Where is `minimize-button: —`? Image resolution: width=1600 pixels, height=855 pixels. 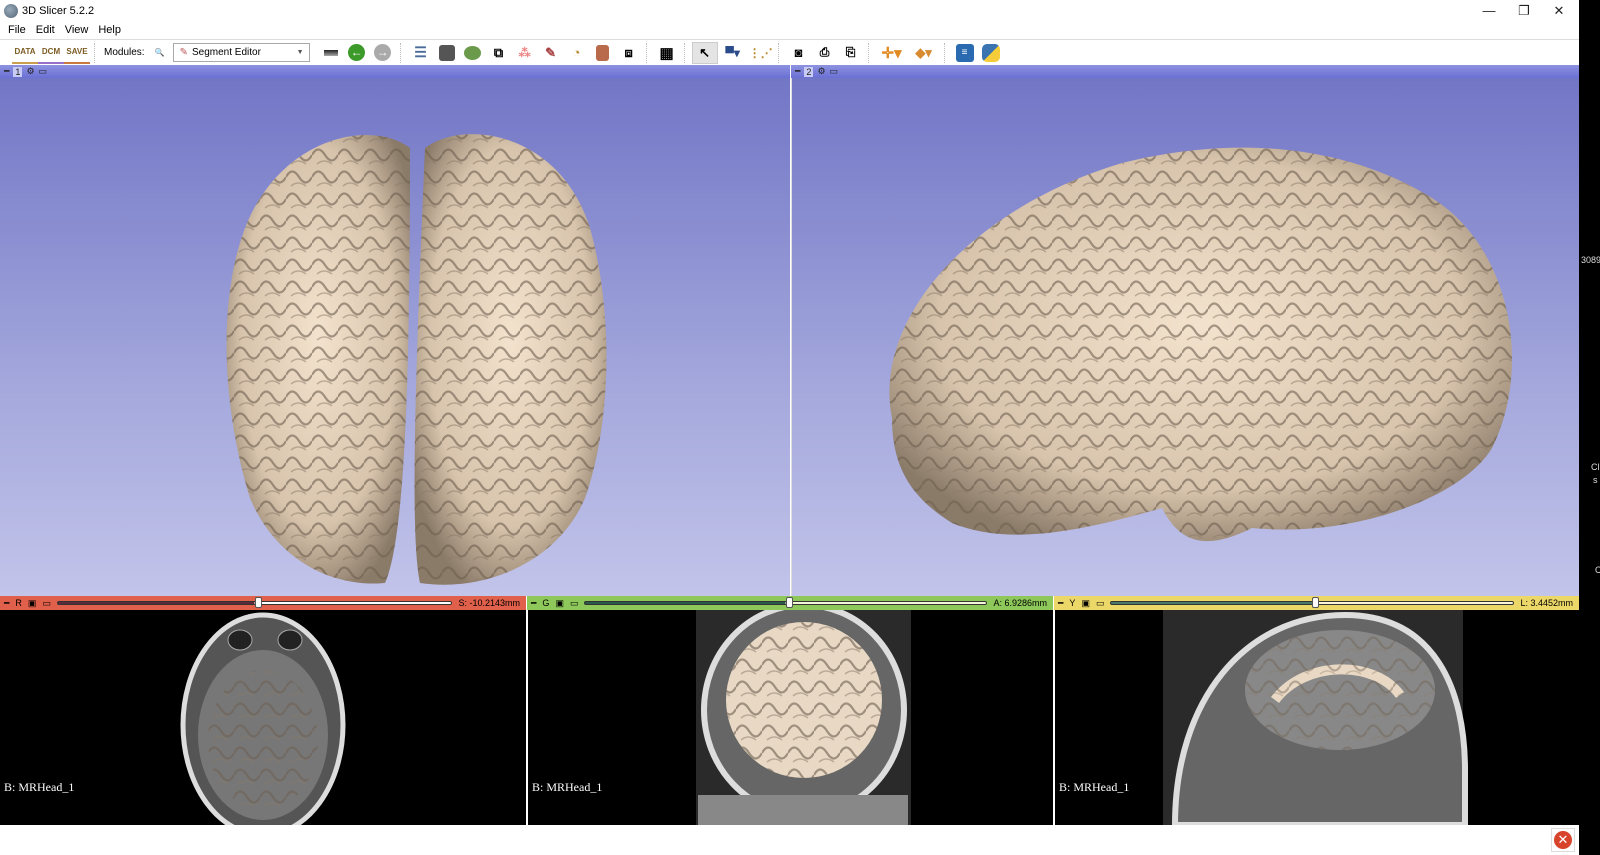
minimize-button: — is located at coordinates (1489, 10).